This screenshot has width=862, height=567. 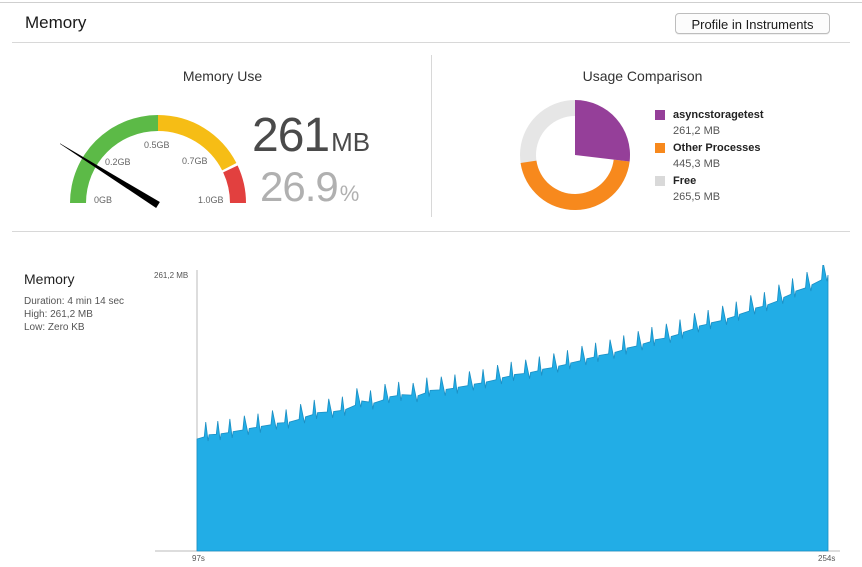 What do you see at coordinates (49, 279) in the screenshot?
I see `memory-chart-title: Memory` at bounding box center [49, 279].